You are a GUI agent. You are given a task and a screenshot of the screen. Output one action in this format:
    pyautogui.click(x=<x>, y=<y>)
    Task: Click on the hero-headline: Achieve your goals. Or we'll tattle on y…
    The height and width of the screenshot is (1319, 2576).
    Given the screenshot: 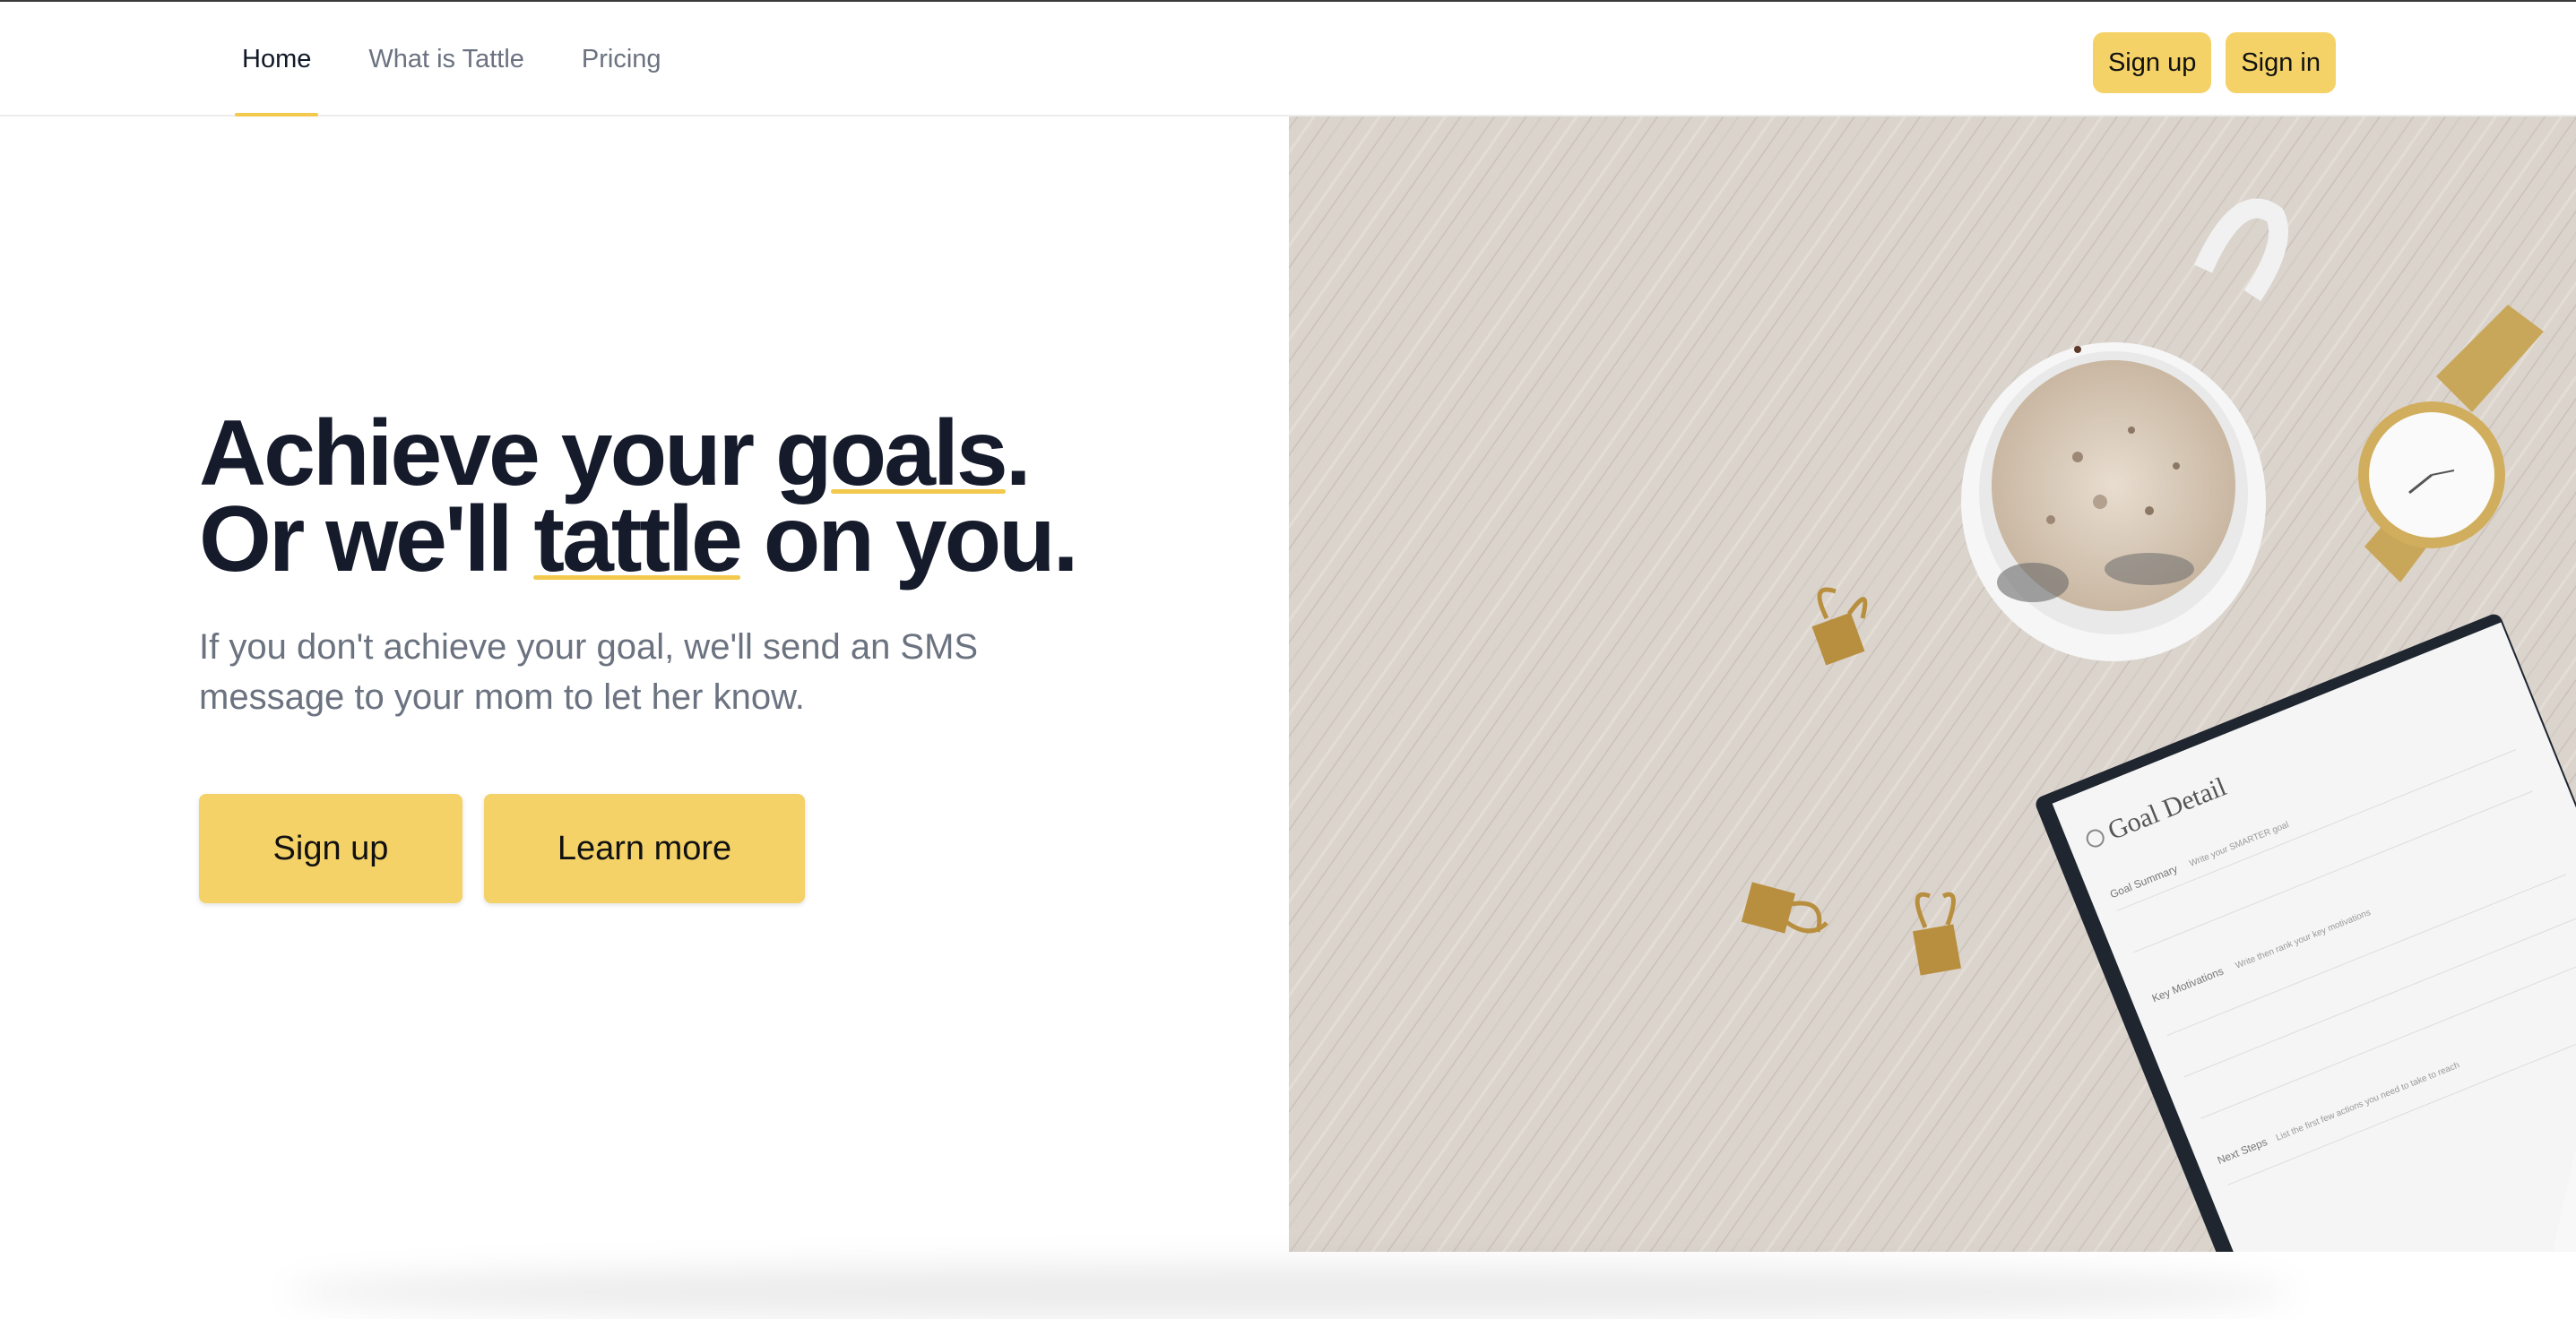 What is the action you would take?
    pyautogui.click(x=728, y=496)
    